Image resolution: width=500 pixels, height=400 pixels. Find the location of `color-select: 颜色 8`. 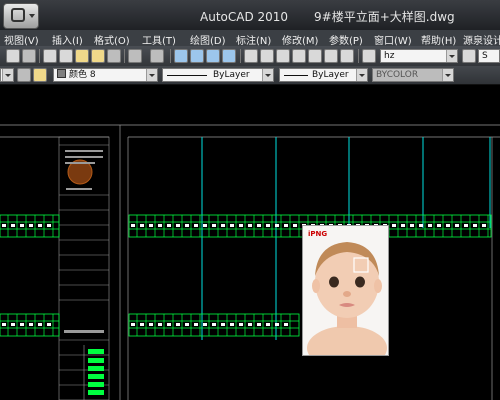

color-select: 颜色 8 is located at coordinates (105, 75).